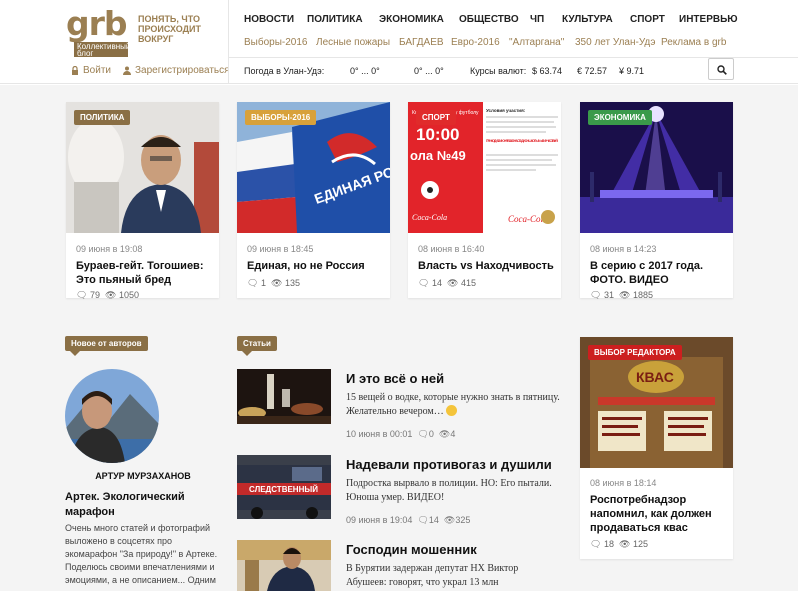 Image resolution: width=798 pixels, height=591 pixels. Describe the element at coordinates (647, 19) in the screenshot. I see `nav-sport: СПОРТ` at that location.